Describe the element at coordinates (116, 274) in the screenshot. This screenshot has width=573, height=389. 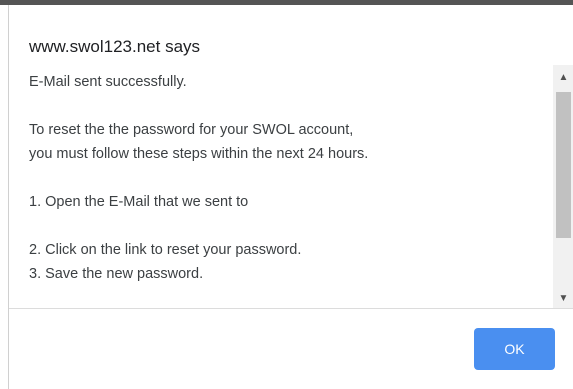
I see `message-line: 3. Save the new password.` at that location.